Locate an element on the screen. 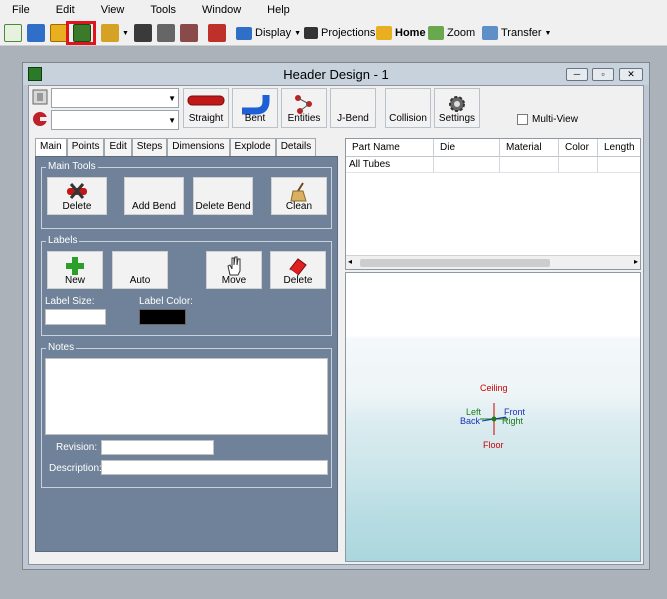 Image resolution: width=667 pixels, height=599 pixels. collision-button: Collision is located at coordinates (408, 108).